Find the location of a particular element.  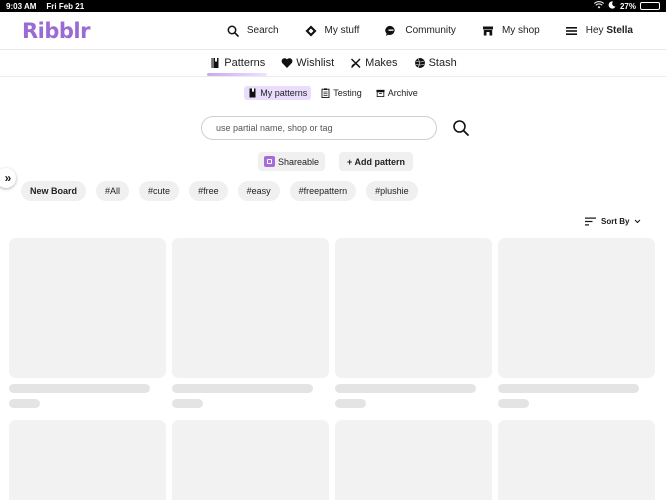

user-greeting-text: Hey is located at coordinates (594, 30).